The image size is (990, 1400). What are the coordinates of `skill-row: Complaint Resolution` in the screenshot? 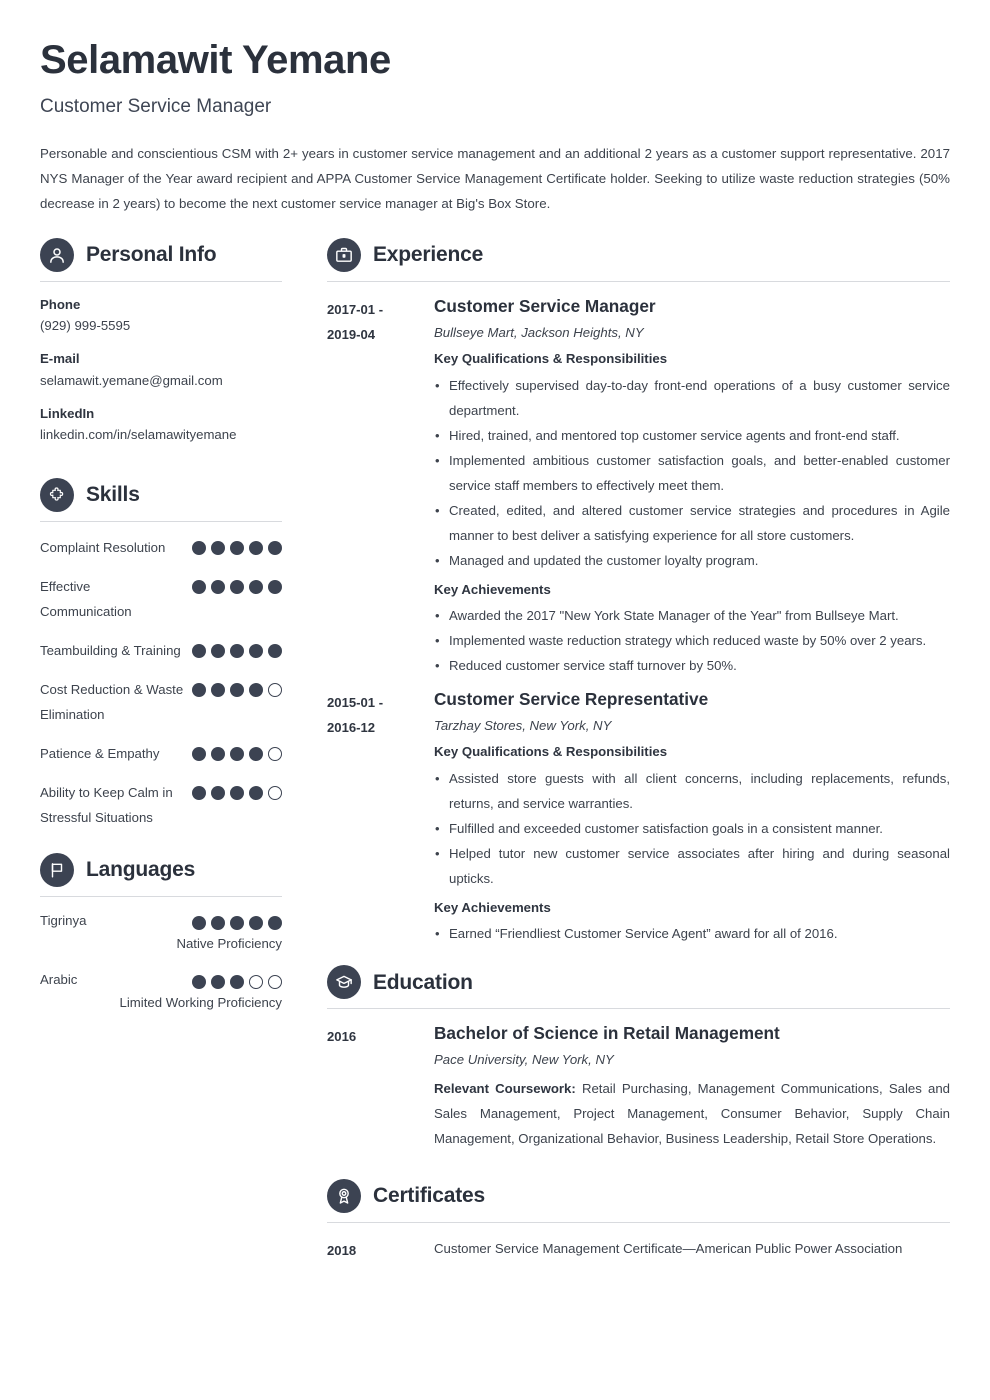 It's located at (161, 547).